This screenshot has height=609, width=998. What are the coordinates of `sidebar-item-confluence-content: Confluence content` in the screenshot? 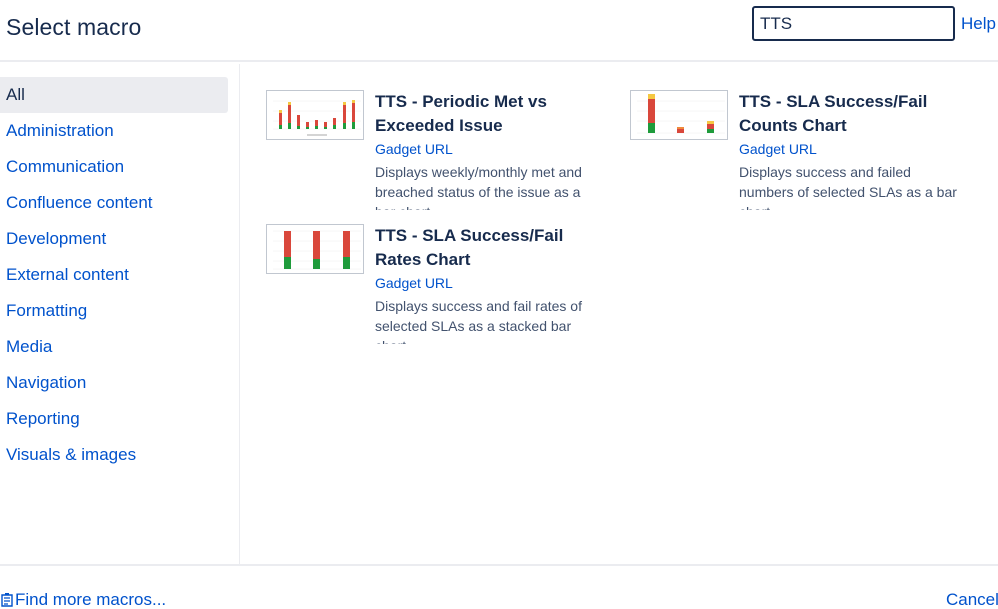 It's located at (114, 203).